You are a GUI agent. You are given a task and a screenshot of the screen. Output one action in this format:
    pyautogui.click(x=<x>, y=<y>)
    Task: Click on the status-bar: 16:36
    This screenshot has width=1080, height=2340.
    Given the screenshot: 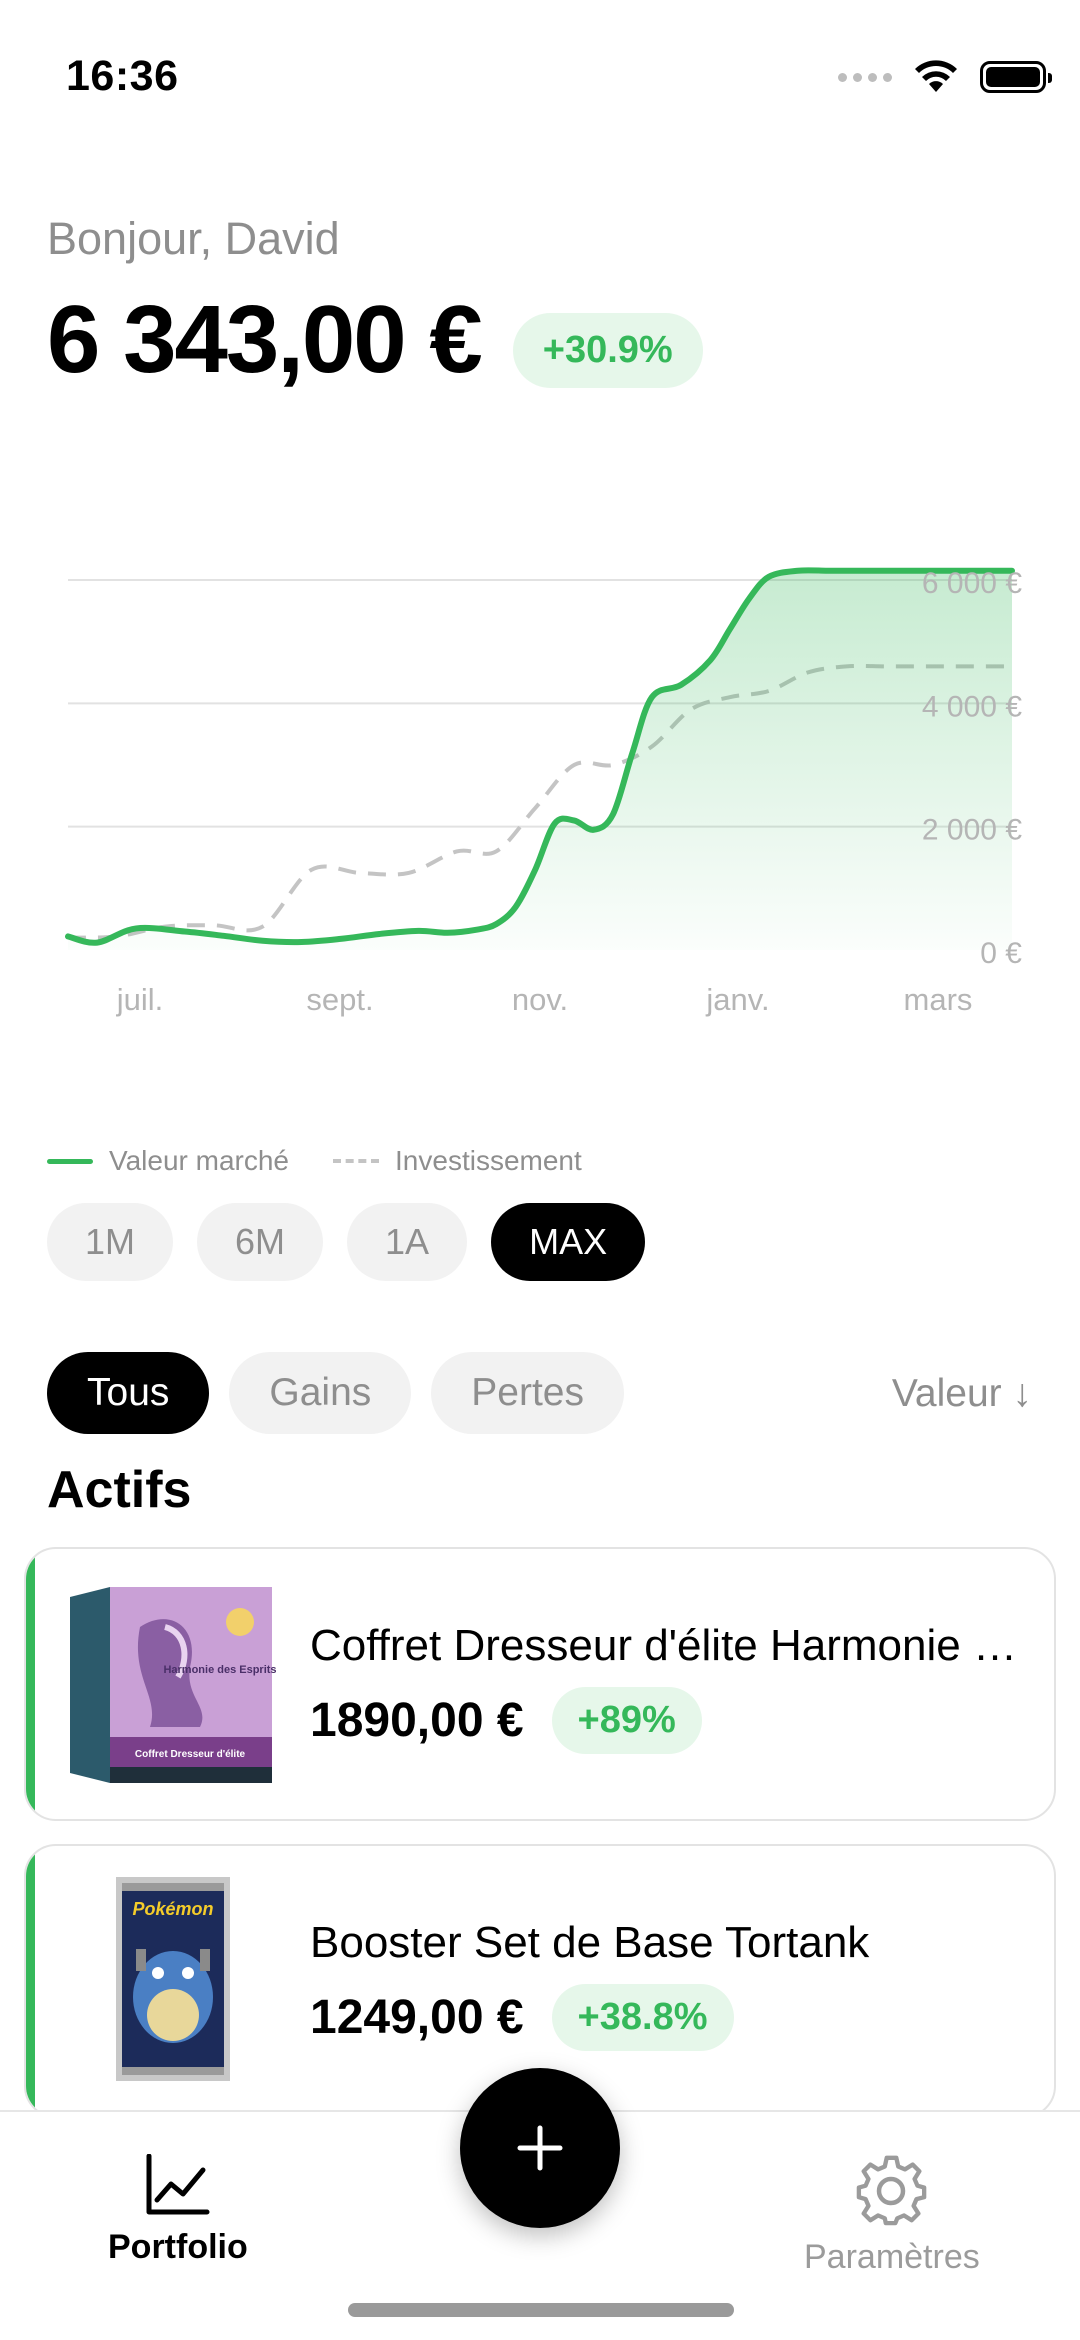 What is the action you would take?
    pyautogui.click(x=540, y=75)
    